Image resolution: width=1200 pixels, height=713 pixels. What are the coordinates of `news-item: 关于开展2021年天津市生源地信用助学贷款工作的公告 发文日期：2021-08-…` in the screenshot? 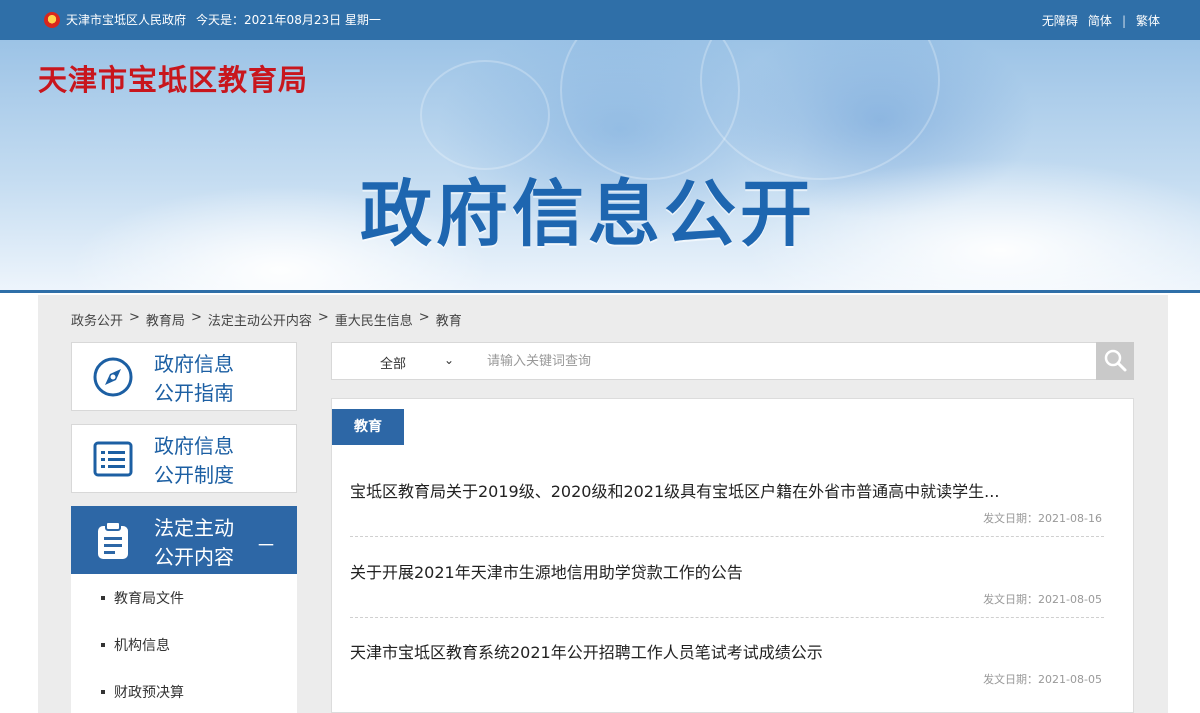 It's located at (727, 588).